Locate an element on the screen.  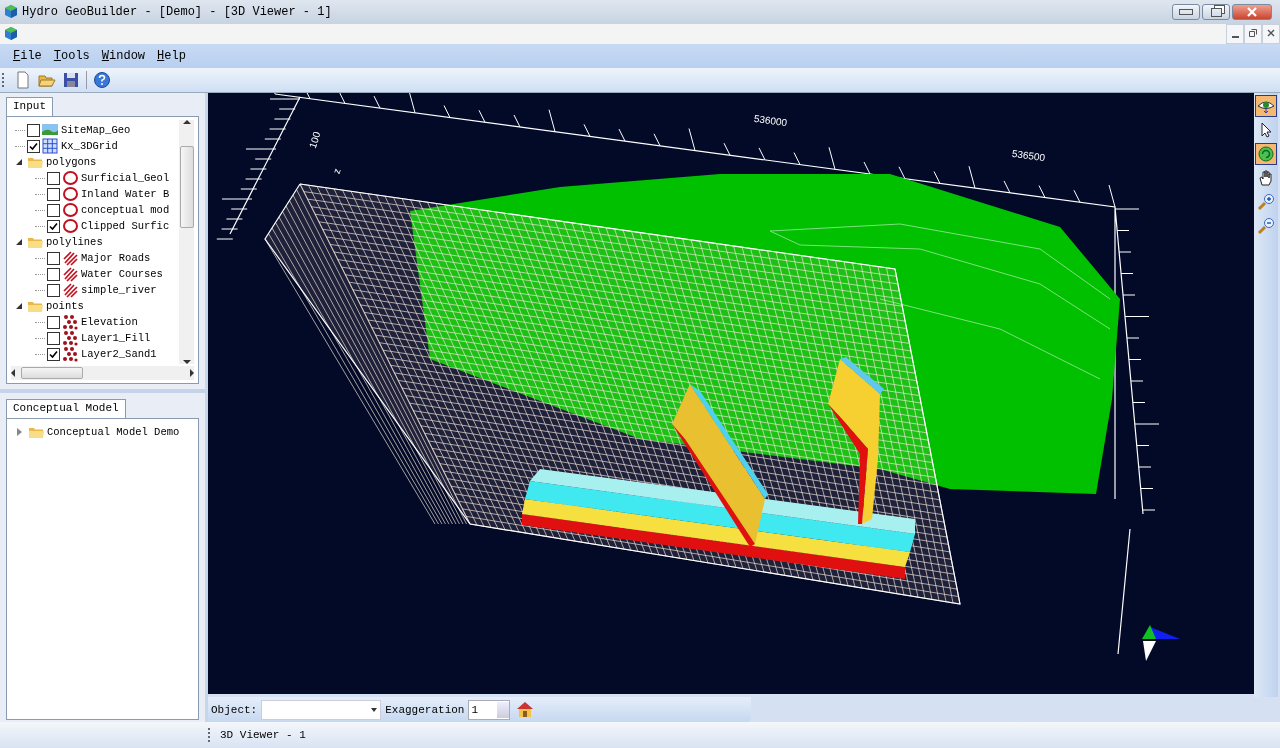
menu-item: Window is located at coordinates (123, 56).